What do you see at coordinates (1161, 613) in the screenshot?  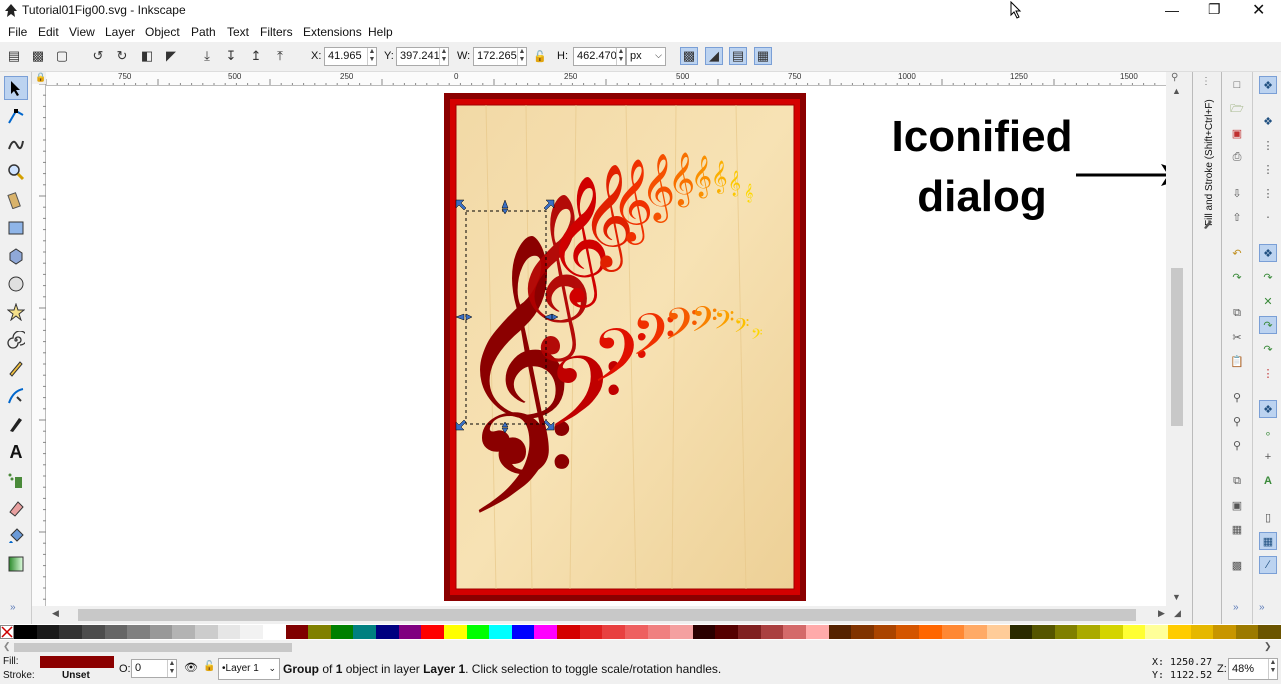 I see `scroll-right-icon: ▶` at bounding box center [1161, 613].